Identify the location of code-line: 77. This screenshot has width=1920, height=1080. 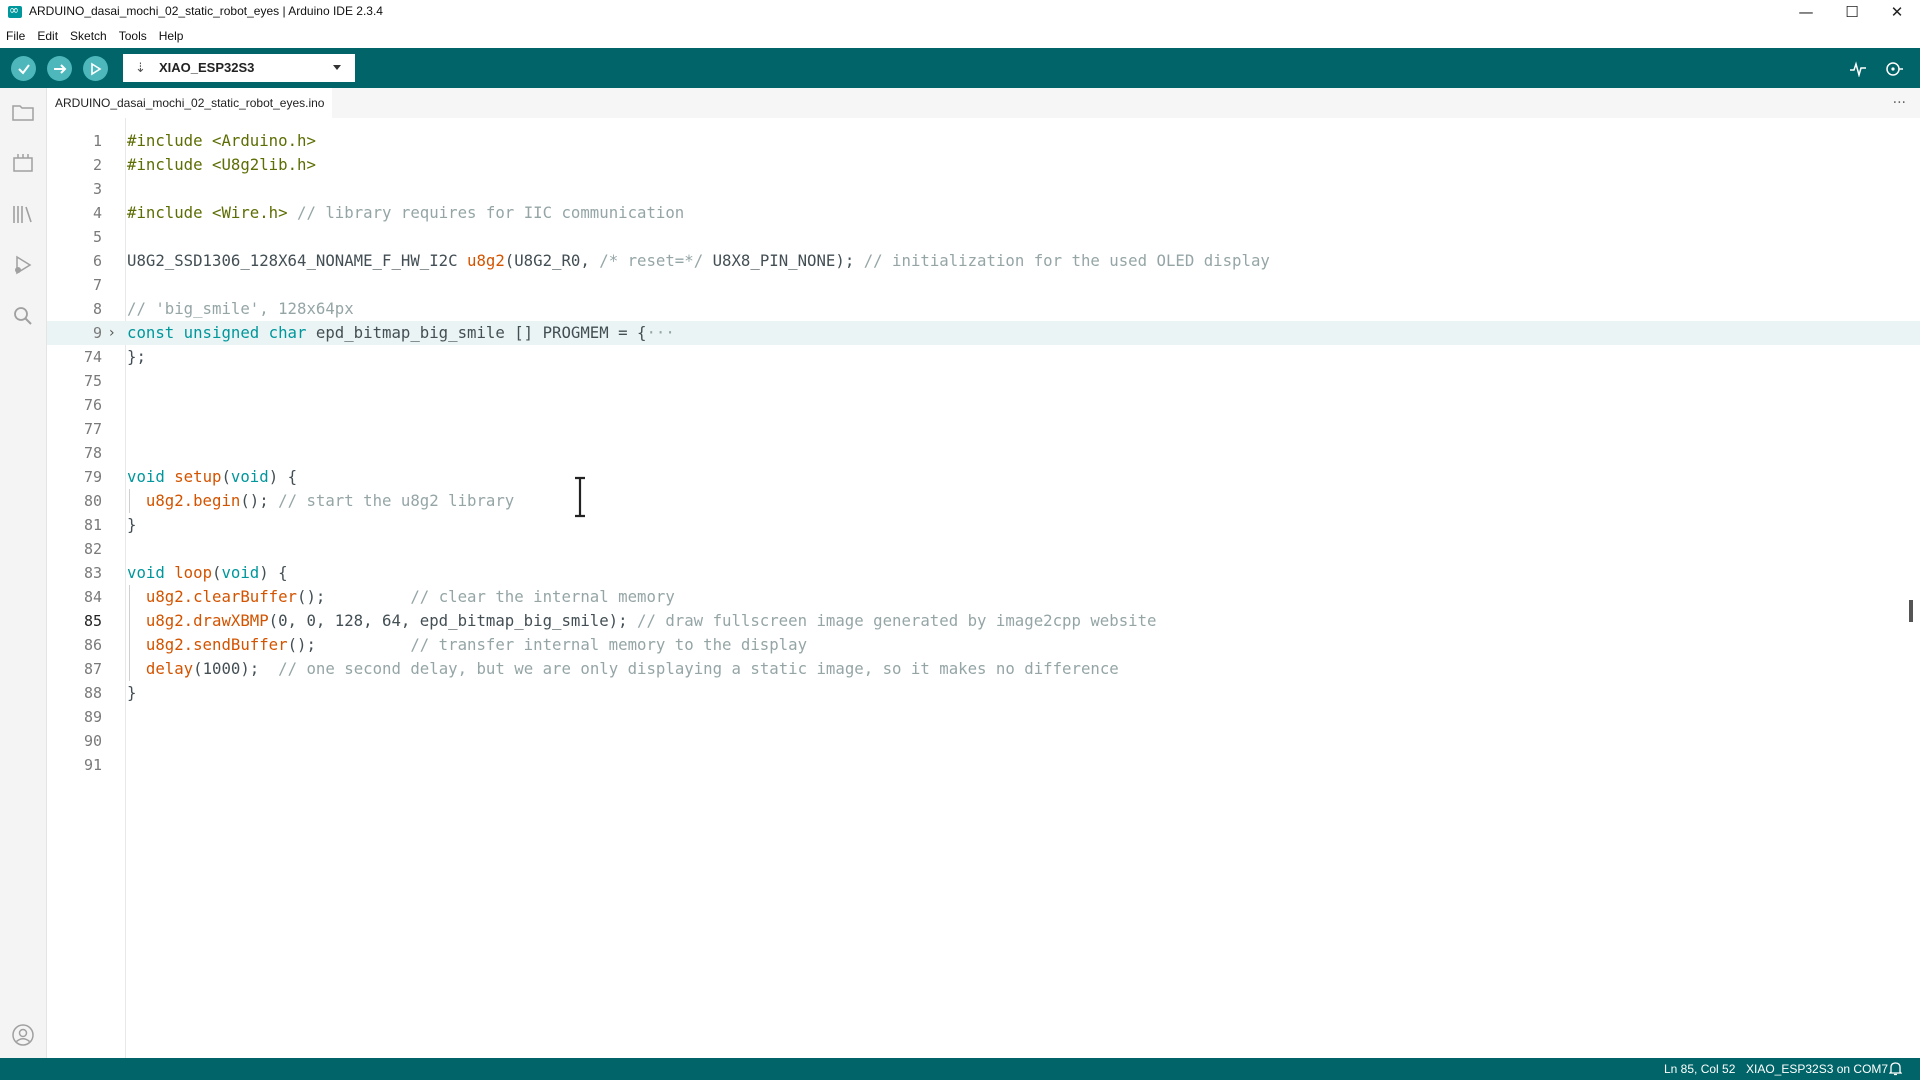
(983, 429).